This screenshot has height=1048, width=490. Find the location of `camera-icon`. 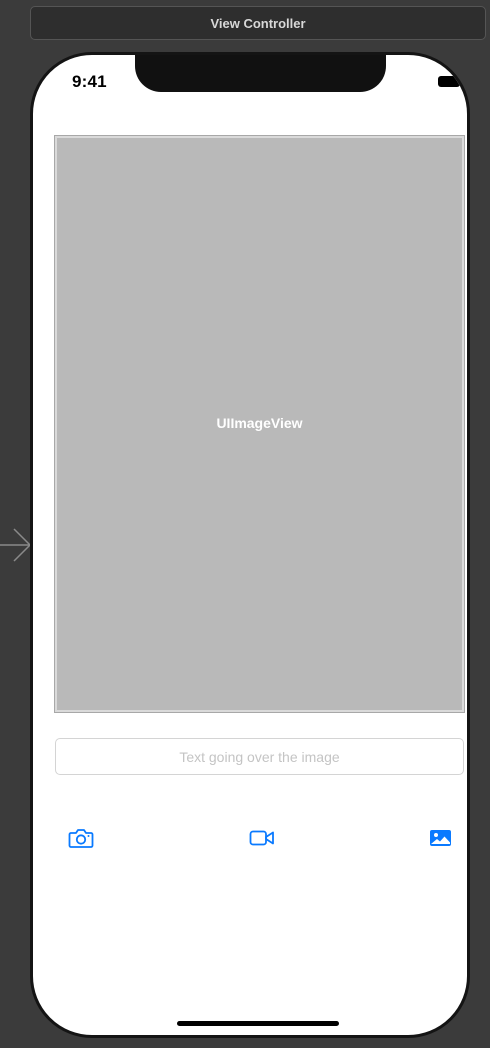

camera-icon is located at coordinates (81, 838).